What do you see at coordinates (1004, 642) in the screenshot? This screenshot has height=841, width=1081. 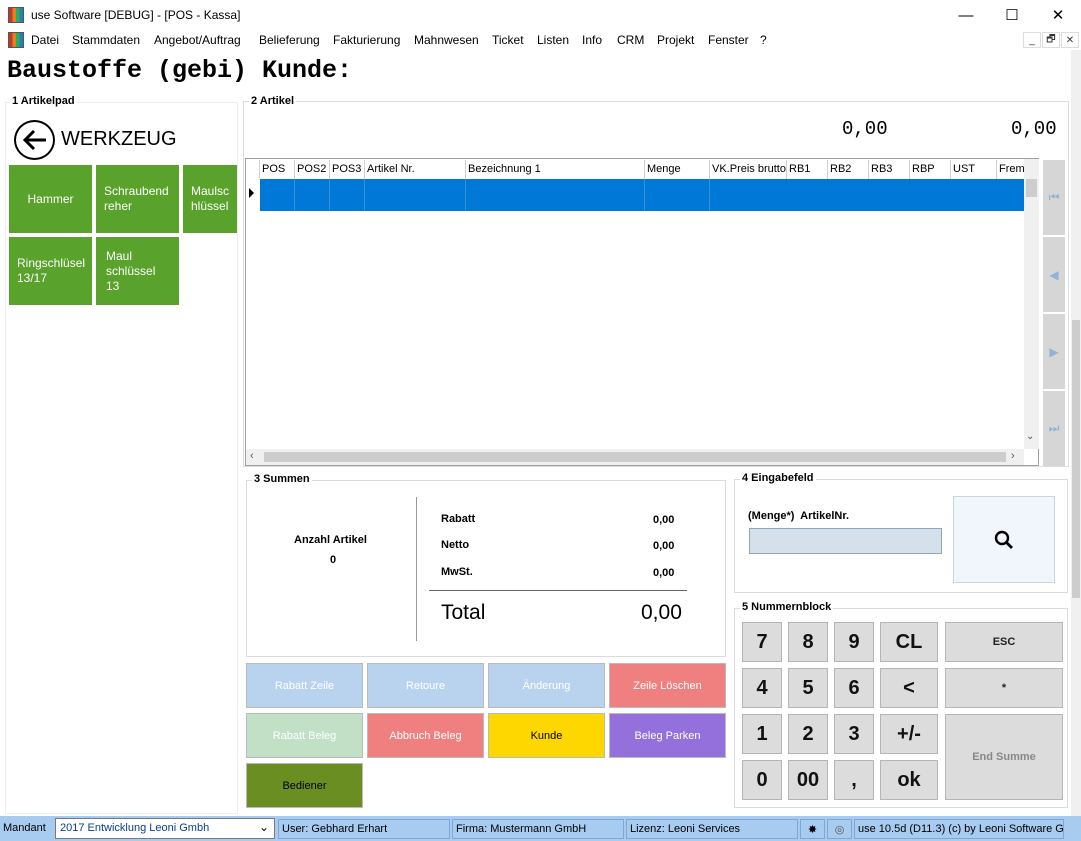 I see `esc-button: ESC` at bounding box center [1004, 642].